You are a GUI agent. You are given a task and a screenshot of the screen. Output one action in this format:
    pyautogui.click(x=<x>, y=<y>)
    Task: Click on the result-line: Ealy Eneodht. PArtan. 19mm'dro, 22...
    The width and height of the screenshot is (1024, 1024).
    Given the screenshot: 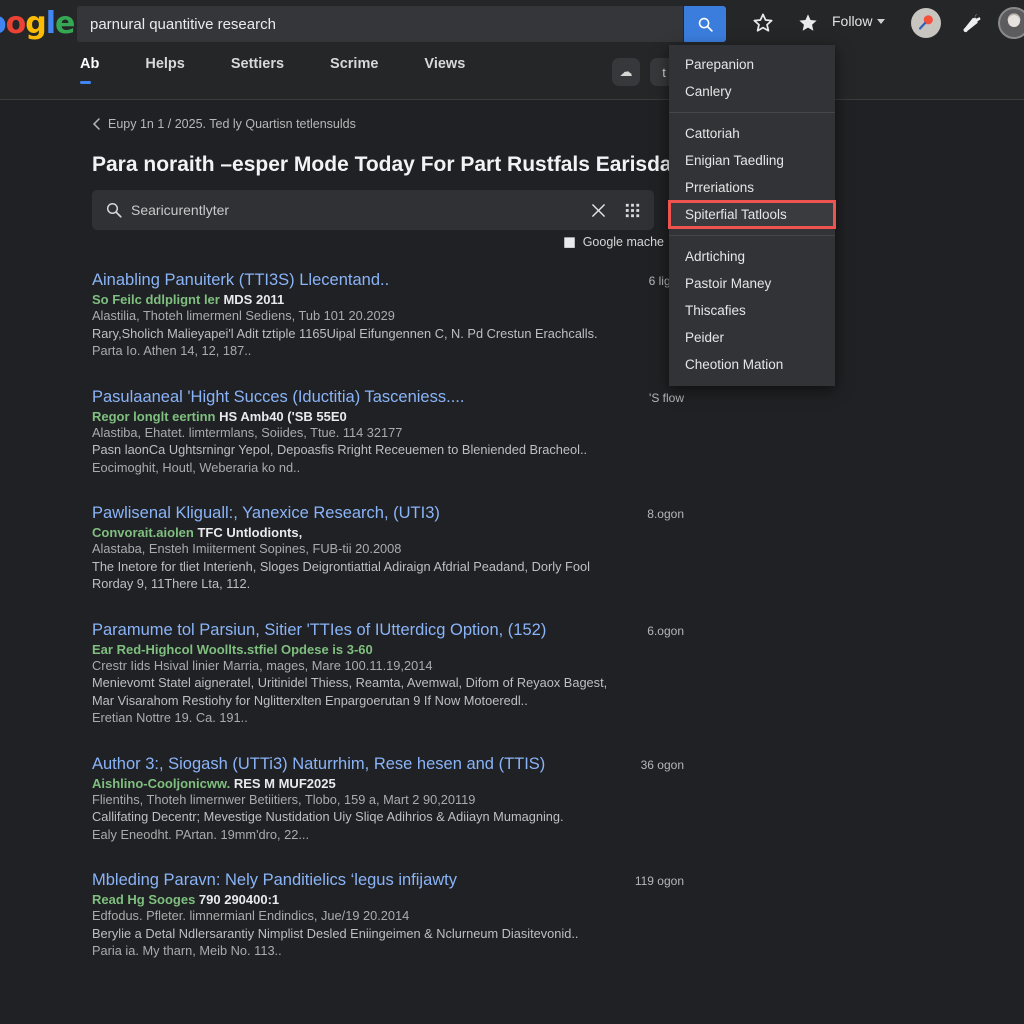 What is the action you would take?
    pyautogui.click(x=201, y=834)
    